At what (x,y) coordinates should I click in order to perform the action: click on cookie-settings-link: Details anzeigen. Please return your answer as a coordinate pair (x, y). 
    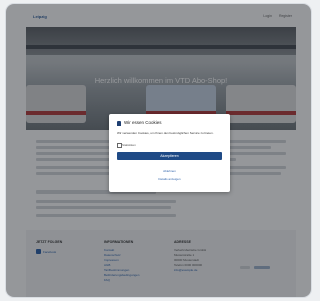
    Looking at the image, I should click on (169, 179).